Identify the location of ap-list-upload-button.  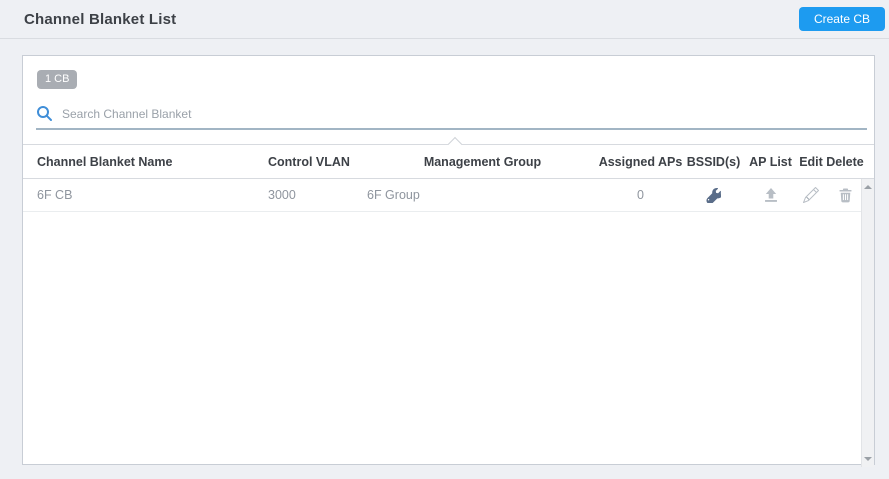
(771, 195).